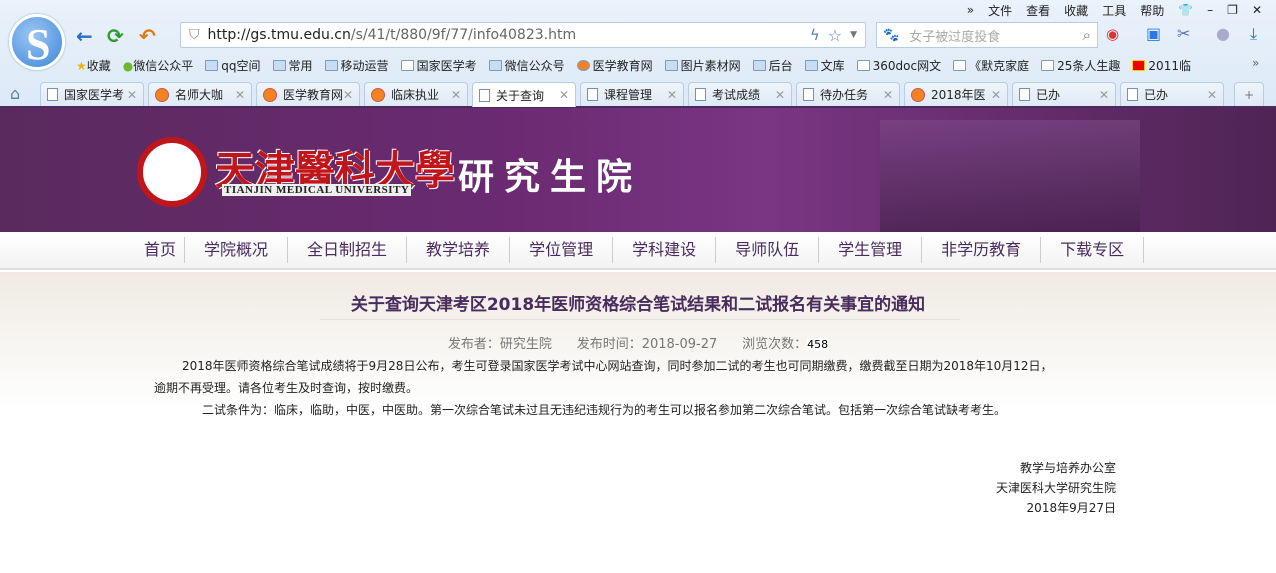 This screenshot has width=1276, height=573. Describe the element at coordinates (740, 94) in the screenshot. I see `tab: 考试成绩 ✕` at that location.